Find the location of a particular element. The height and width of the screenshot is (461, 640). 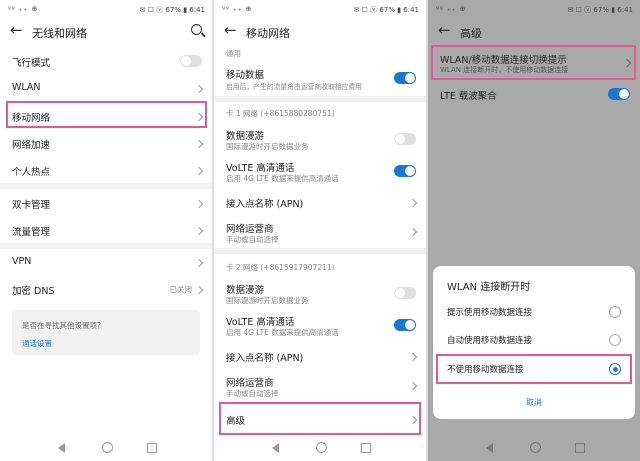

page-title: 高级 is located at coordinates (471, 33).